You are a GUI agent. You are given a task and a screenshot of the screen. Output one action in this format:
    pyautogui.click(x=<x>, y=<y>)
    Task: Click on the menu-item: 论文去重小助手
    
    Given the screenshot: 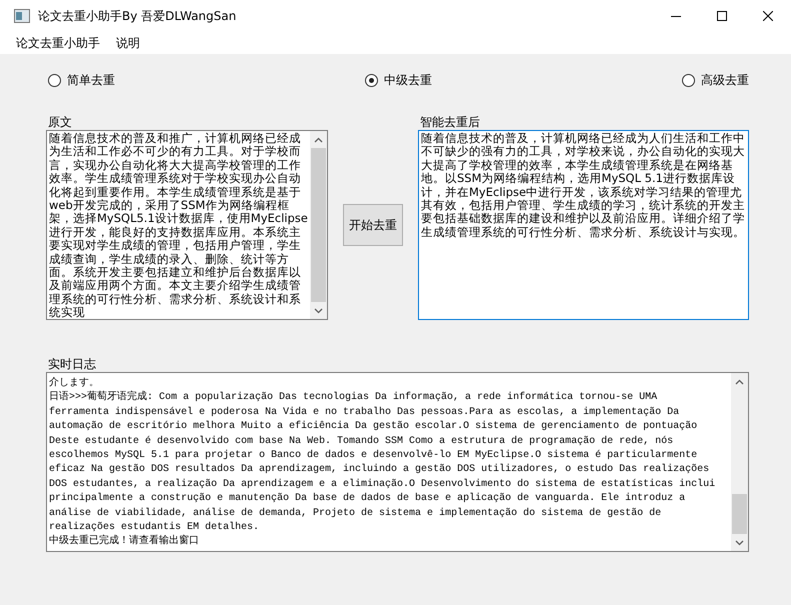 What is the action you would take?
    pyautogui.click(x=58, y=43)
    